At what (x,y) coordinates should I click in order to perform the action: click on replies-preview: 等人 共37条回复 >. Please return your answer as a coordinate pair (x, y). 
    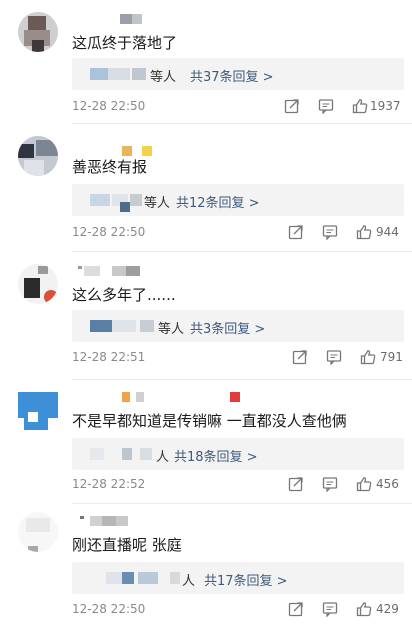
    Looking at the image, I should click on (238, 74).